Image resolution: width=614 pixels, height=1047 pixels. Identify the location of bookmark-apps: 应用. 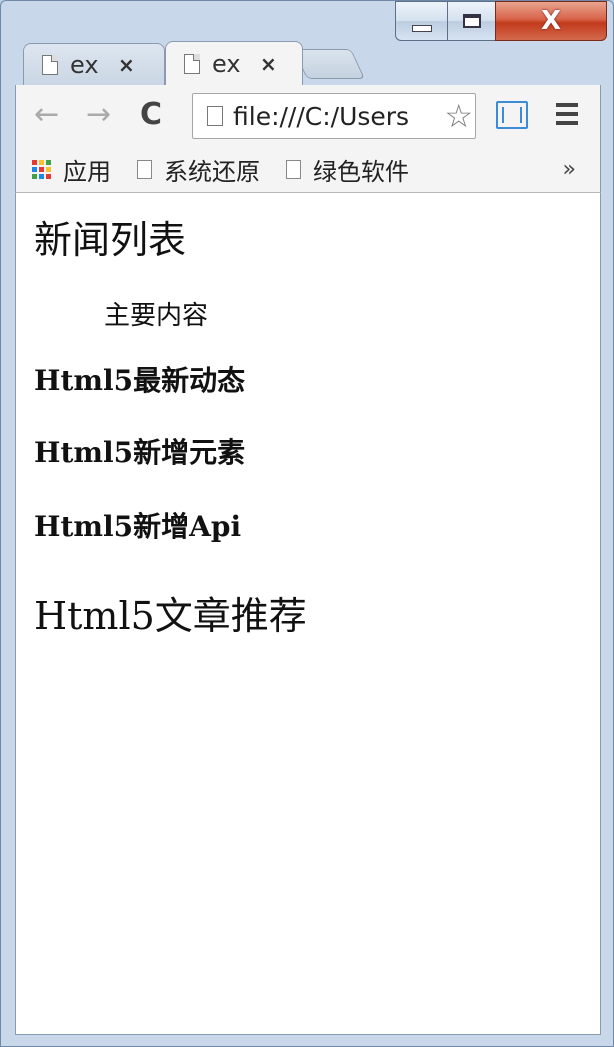
(87, 169).